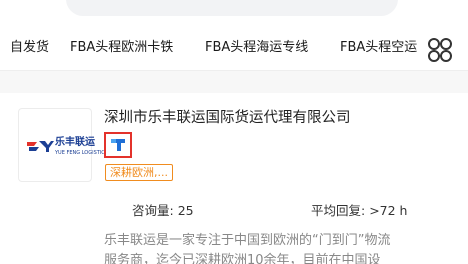  I want to click on avg-reply-stat: 平均回复: >72 h, so click(359, 211).